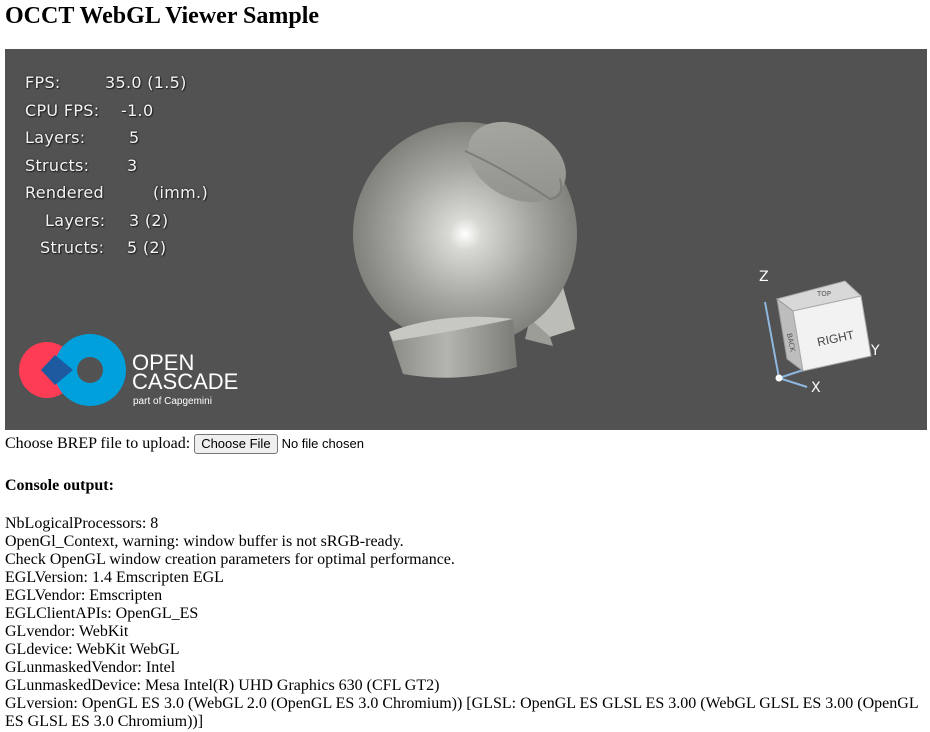  What do you see at coordinates (84, 595) in the screenshot?
I see `console-line: EGLVendor: Emscripten` at bounding box center [84, 595].